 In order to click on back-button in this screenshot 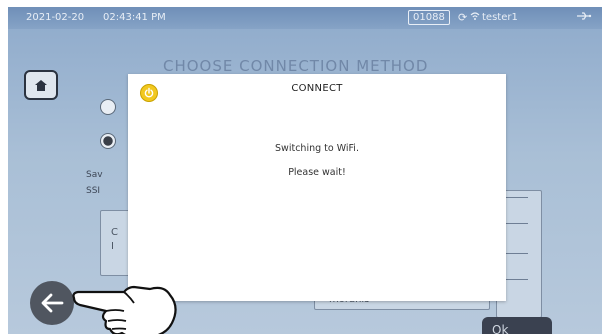, I will do `click(52, 303)`.